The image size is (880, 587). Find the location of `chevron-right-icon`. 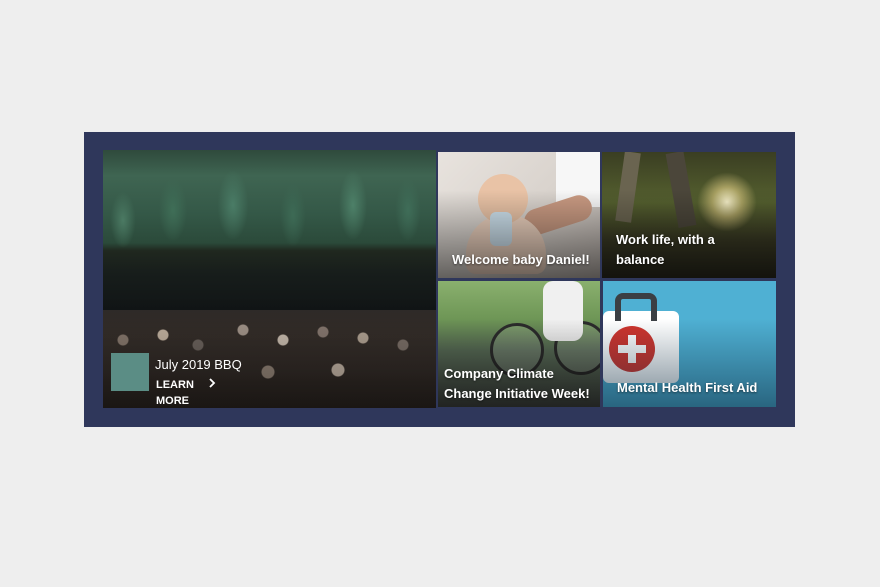

chevron-right-icon is located at coordinates (212, 383).